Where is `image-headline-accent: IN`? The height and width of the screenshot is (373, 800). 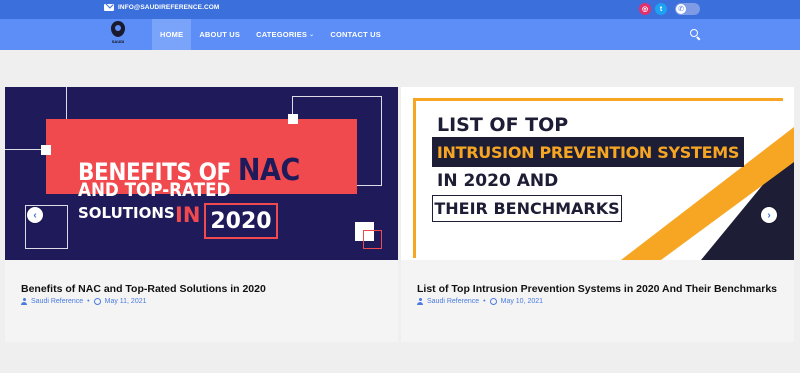
image-headline-accent: IN is located at coordinates (188, 215).